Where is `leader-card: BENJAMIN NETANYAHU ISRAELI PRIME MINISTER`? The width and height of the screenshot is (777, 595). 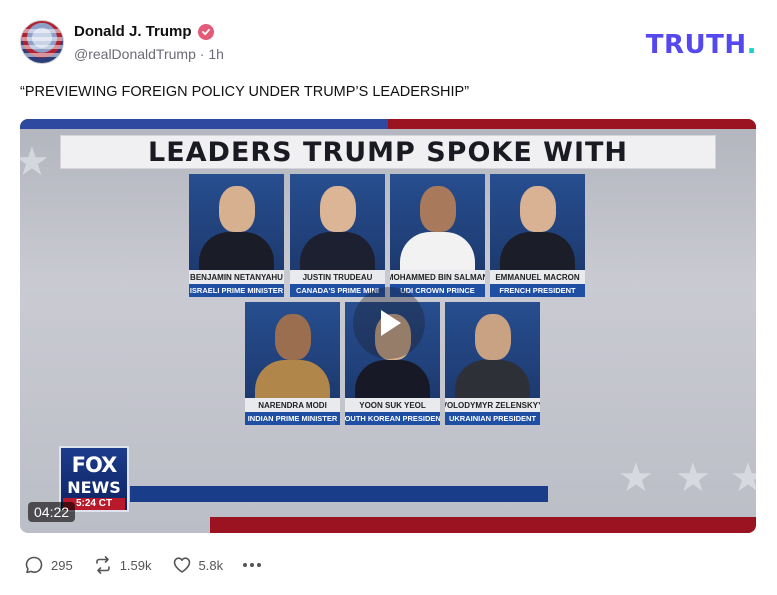 leader-card: BENJAMIN NETANYAHU ISRAELI PRIME MINISTER is located at coordinates (236, 236).